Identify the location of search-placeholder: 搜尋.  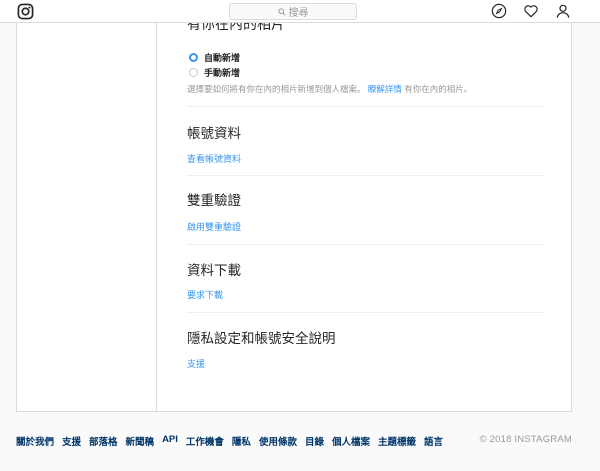
(298, 13).